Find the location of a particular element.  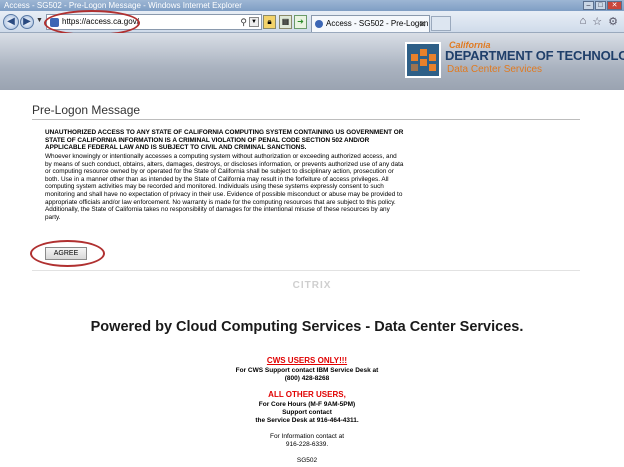

new-tab-button is located at coordinates (441, 23).